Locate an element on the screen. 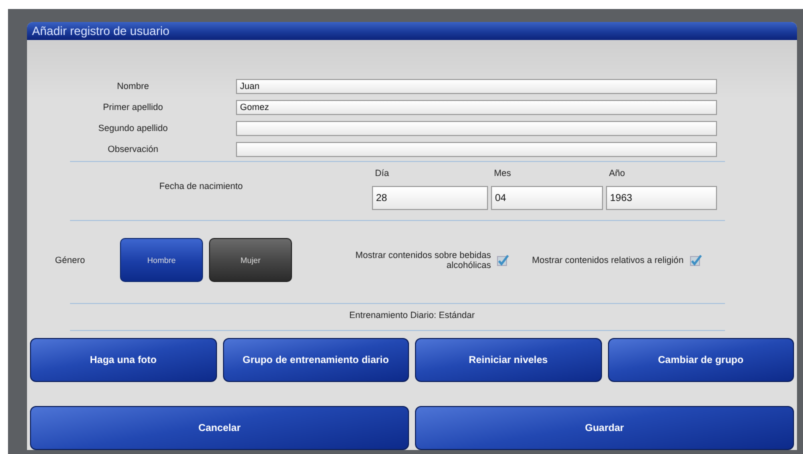 This screenshot has width=803, height=454. input-field: Gomez is located at coordinates (476, 107).